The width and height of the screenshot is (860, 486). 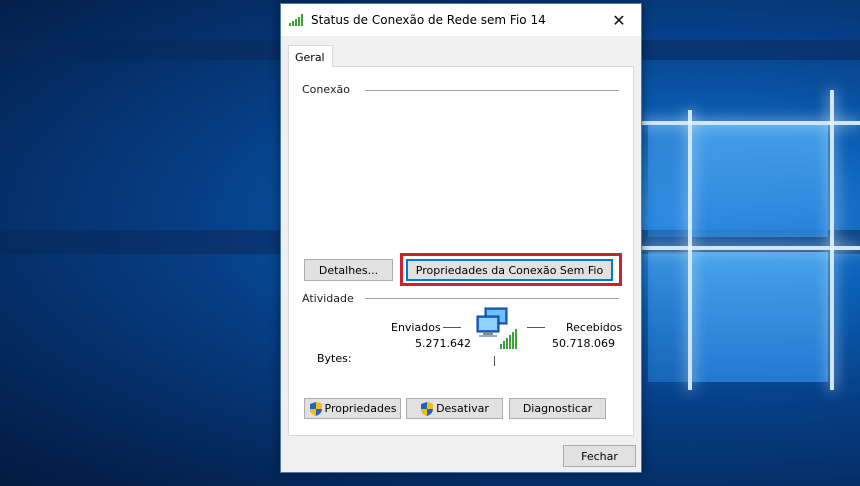 I want to click on activity-tick, so click(x=494, y=361).